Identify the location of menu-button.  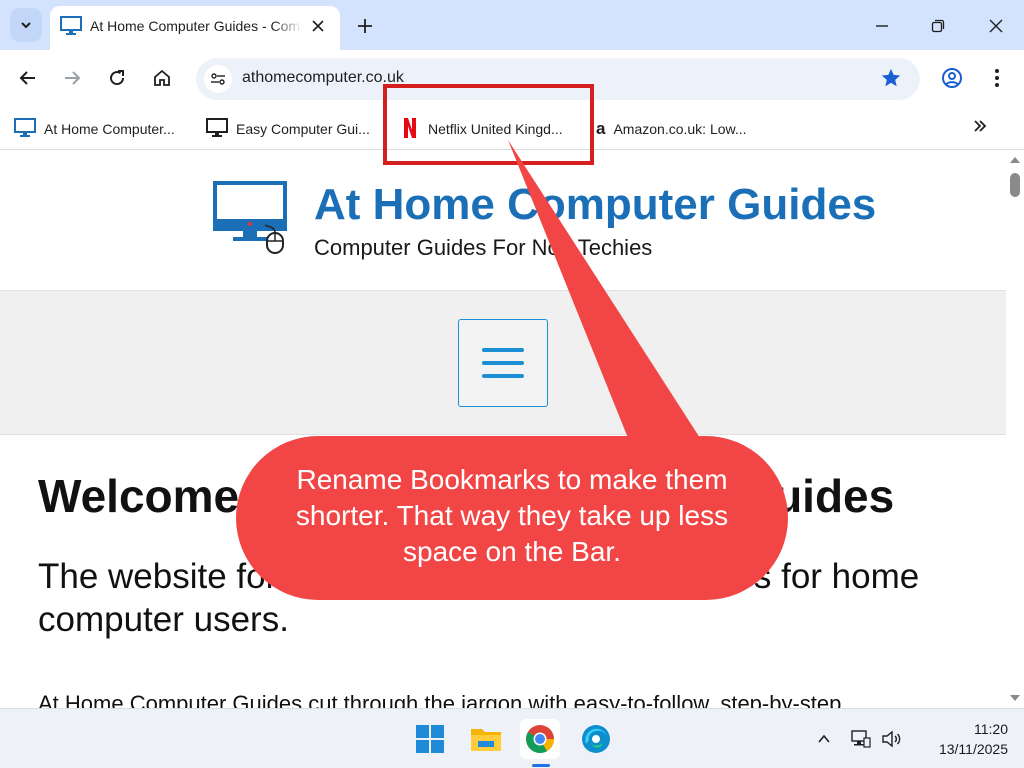
(997, 78).